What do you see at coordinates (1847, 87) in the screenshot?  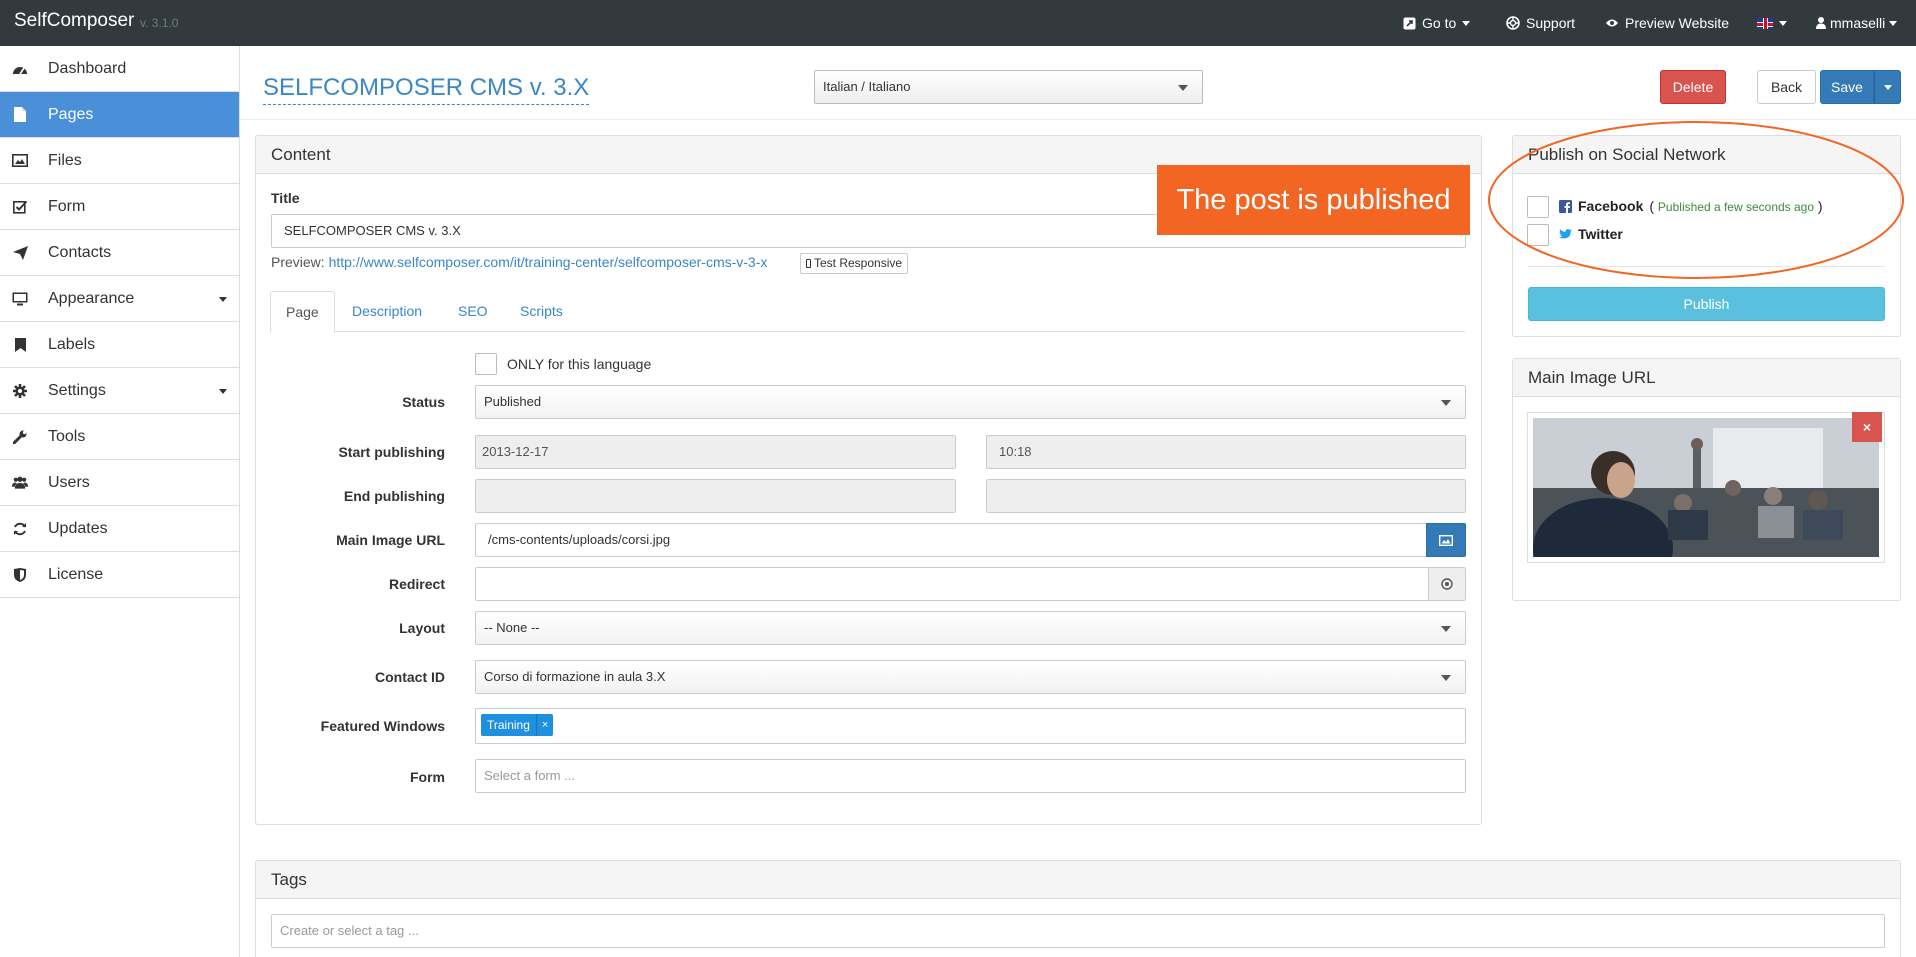 I see `save-button: Save` at bounding box center [1847, 87].